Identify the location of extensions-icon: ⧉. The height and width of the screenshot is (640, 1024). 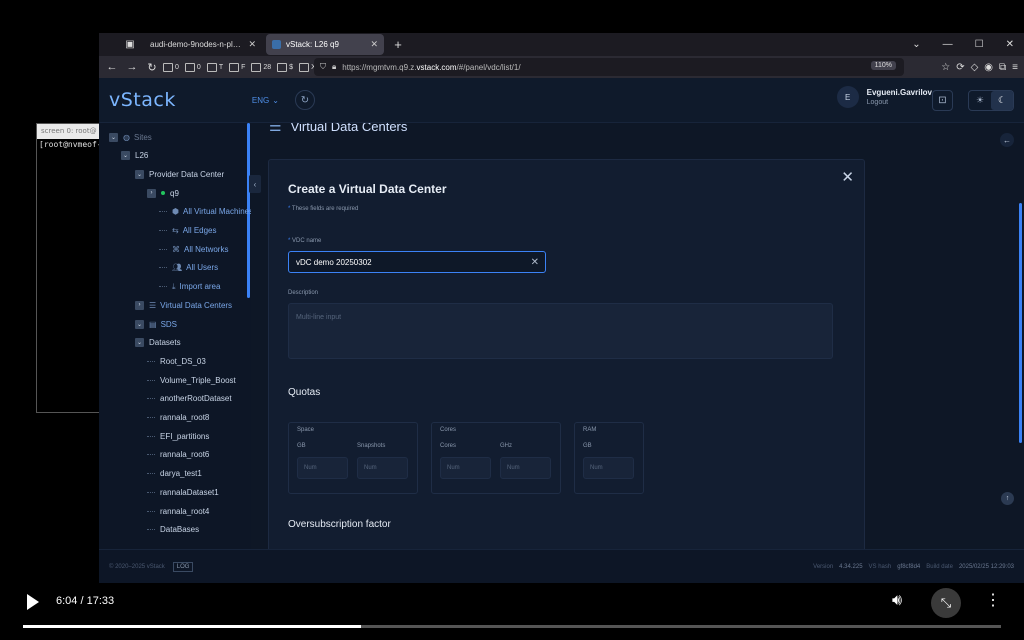
(1002, 67).